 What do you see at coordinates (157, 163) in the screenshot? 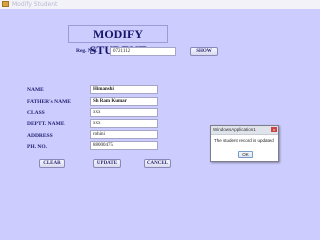
I see `cancel-button: CANCEL` at bounding box center [157, 163].